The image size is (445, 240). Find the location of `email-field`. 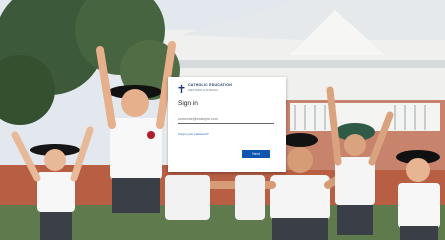

email-field is located at coordinates (226, 119).